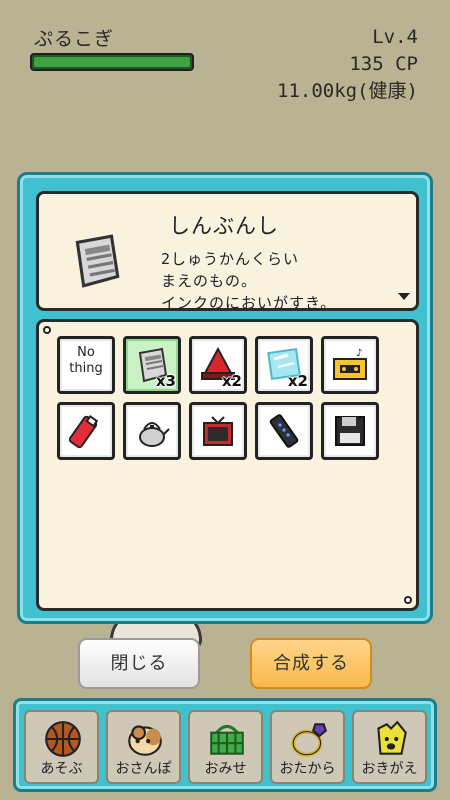  Describe the element at coordinates (154, 434) in the screenshot. I see `kettle-icon` at that location.